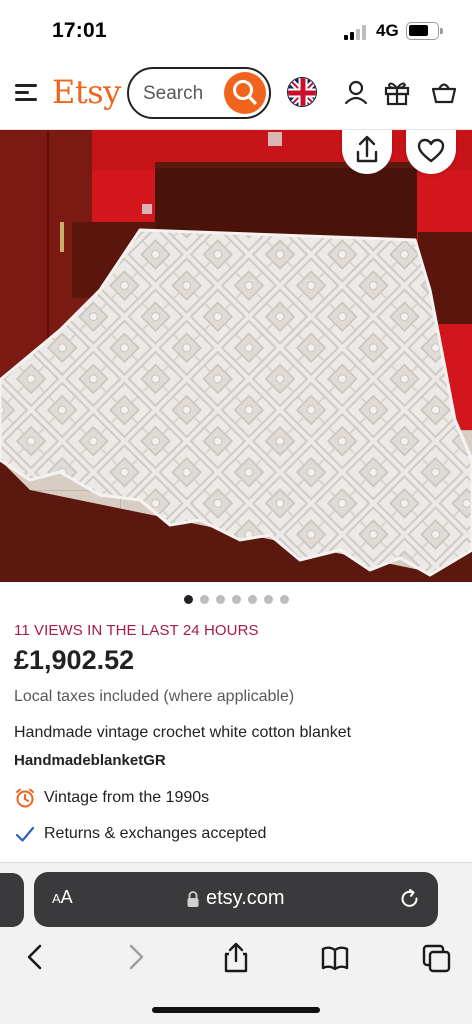  I want to click on favorite-button, so click(431, 152).